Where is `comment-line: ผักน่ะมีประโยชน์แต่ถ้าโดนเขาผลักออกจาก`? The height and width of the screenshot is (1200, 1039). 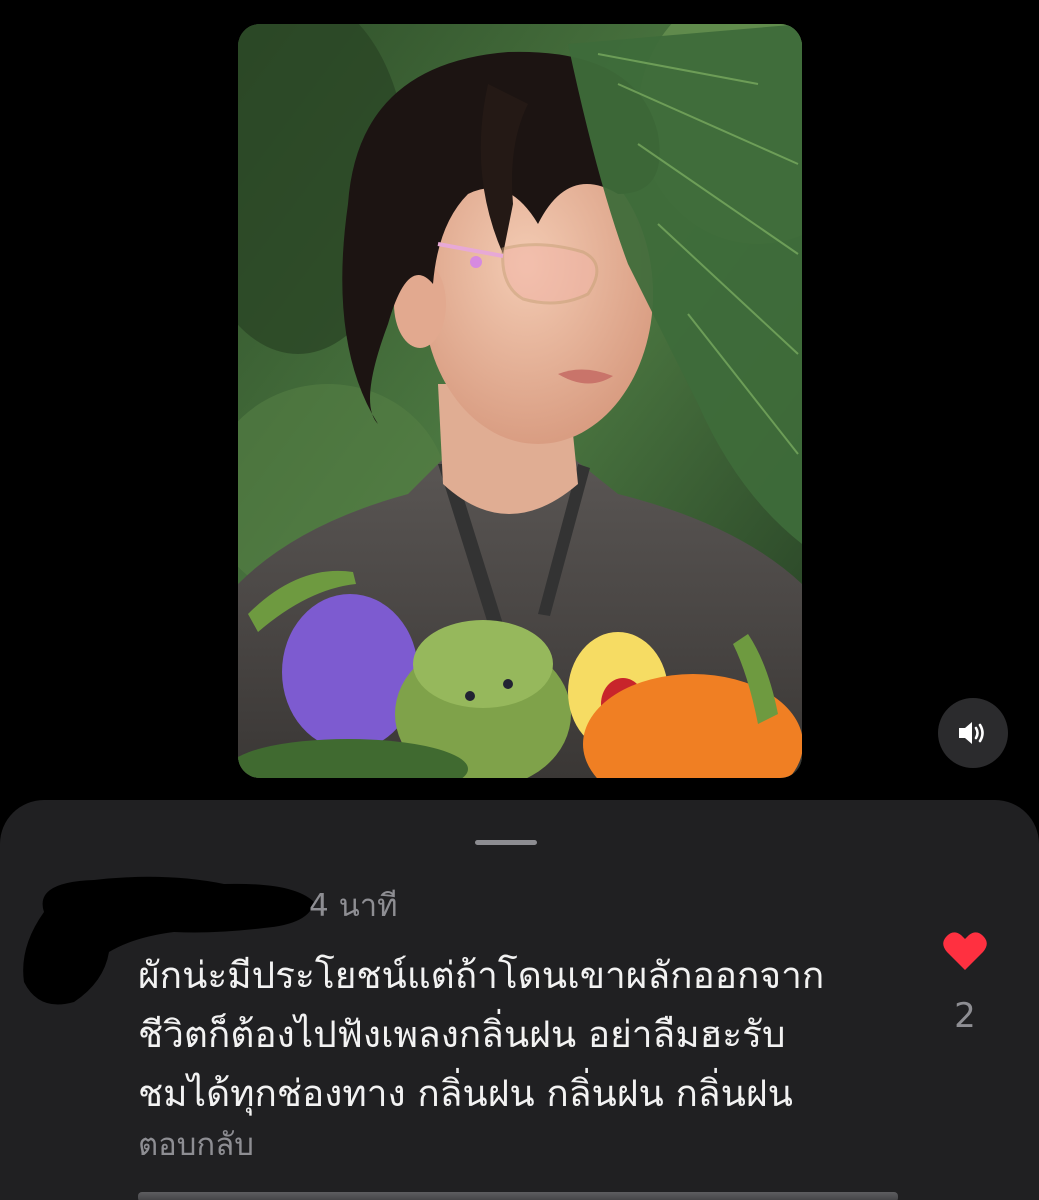
comment-line: ผักน่ะมีประโยชน์แต่ถ้าโดนเขาผลักออกจาก is located at coordinates (481, 975).